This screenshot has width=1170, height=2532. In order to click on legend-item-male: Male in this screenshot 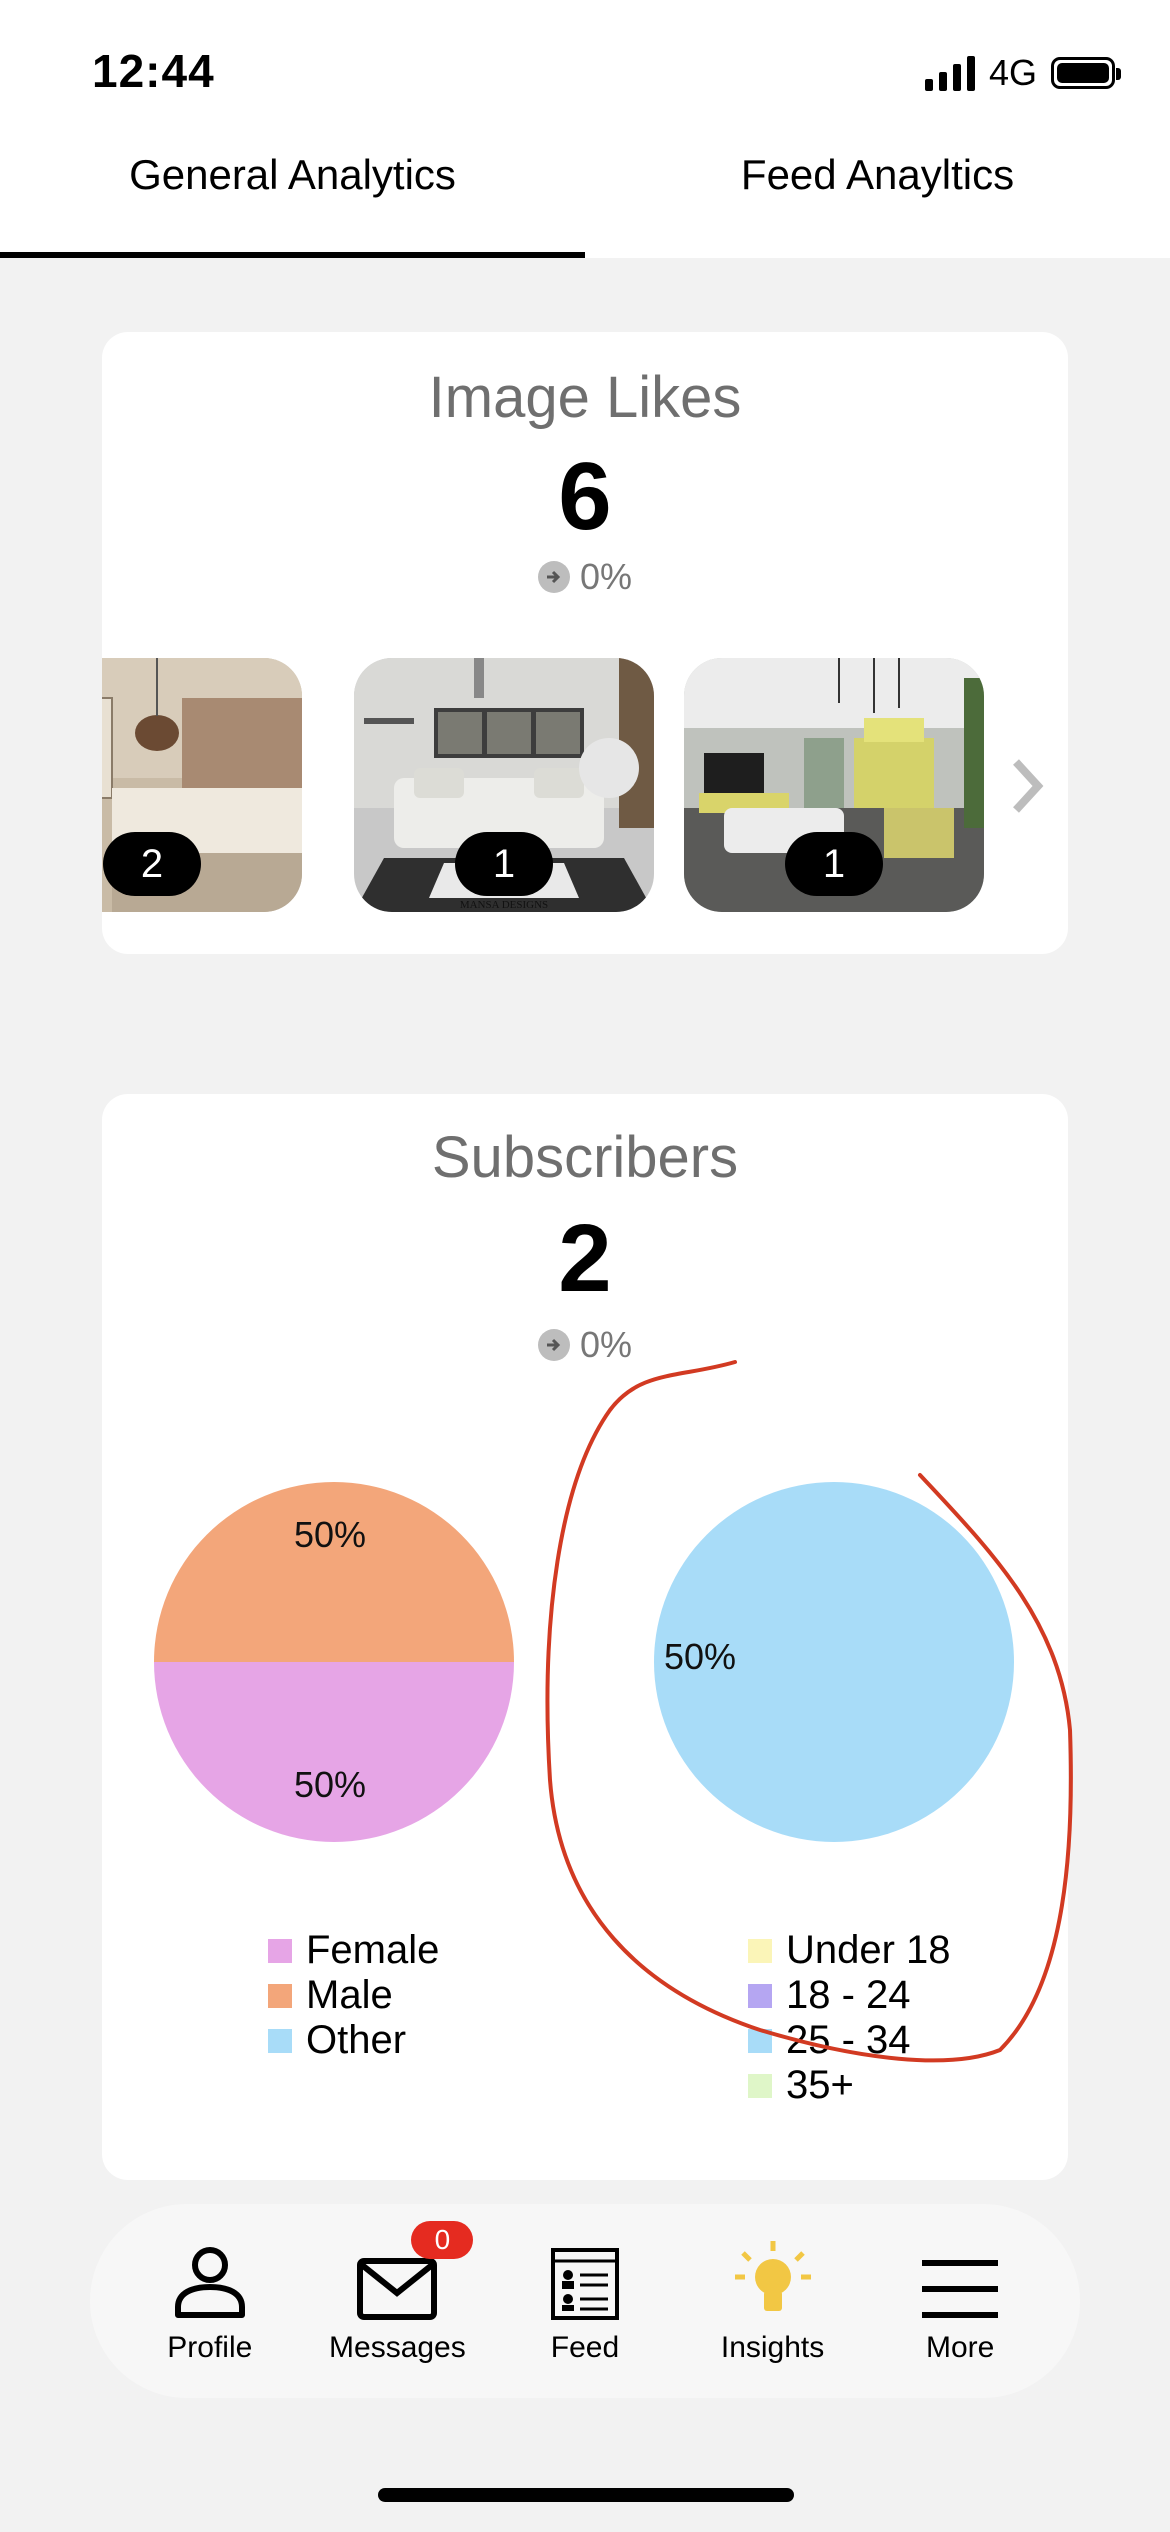, I will do `click(353, 1995)`.